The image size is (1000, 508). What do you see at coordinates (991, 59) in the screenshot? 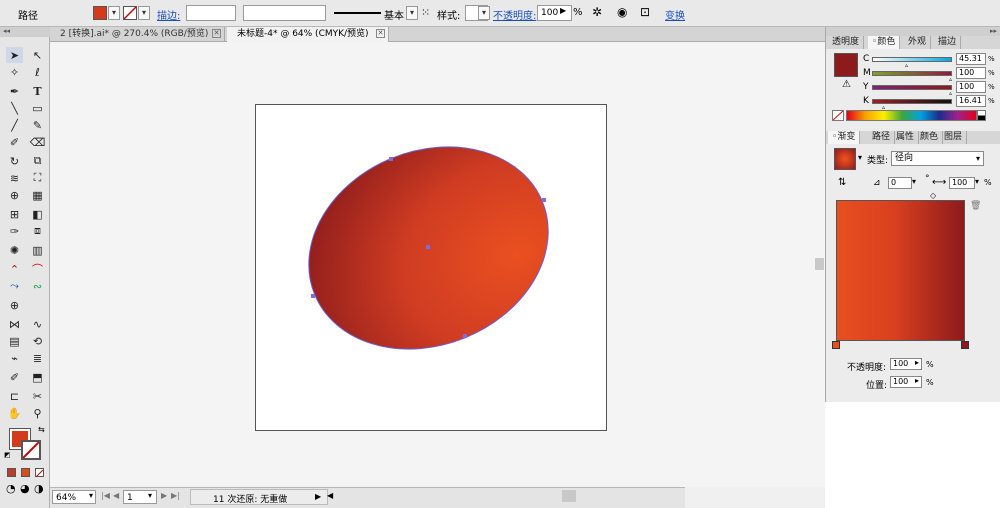
I see `channel-c-unit: %` at bounding box center [991, 59].